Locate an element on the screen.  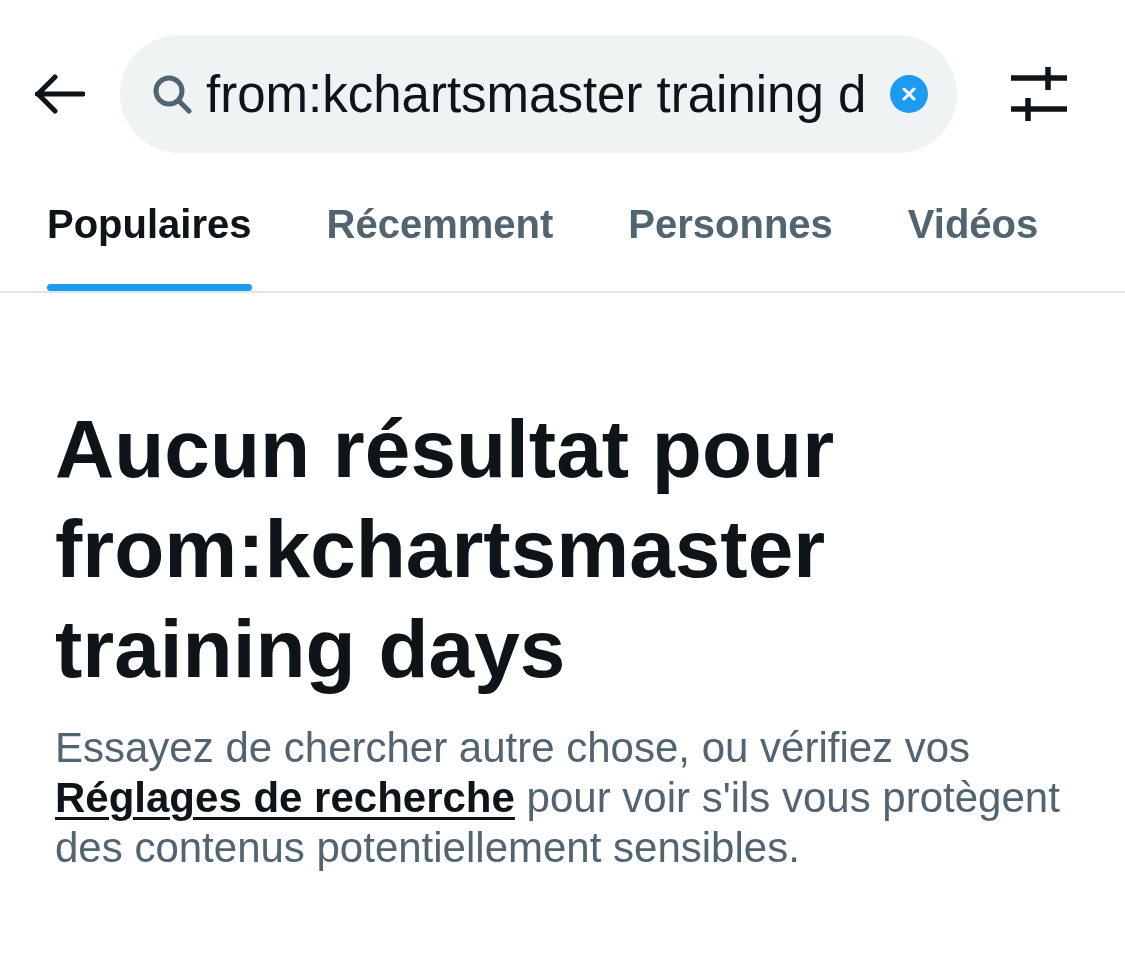
search-icon is located at coordinates (172, 94).